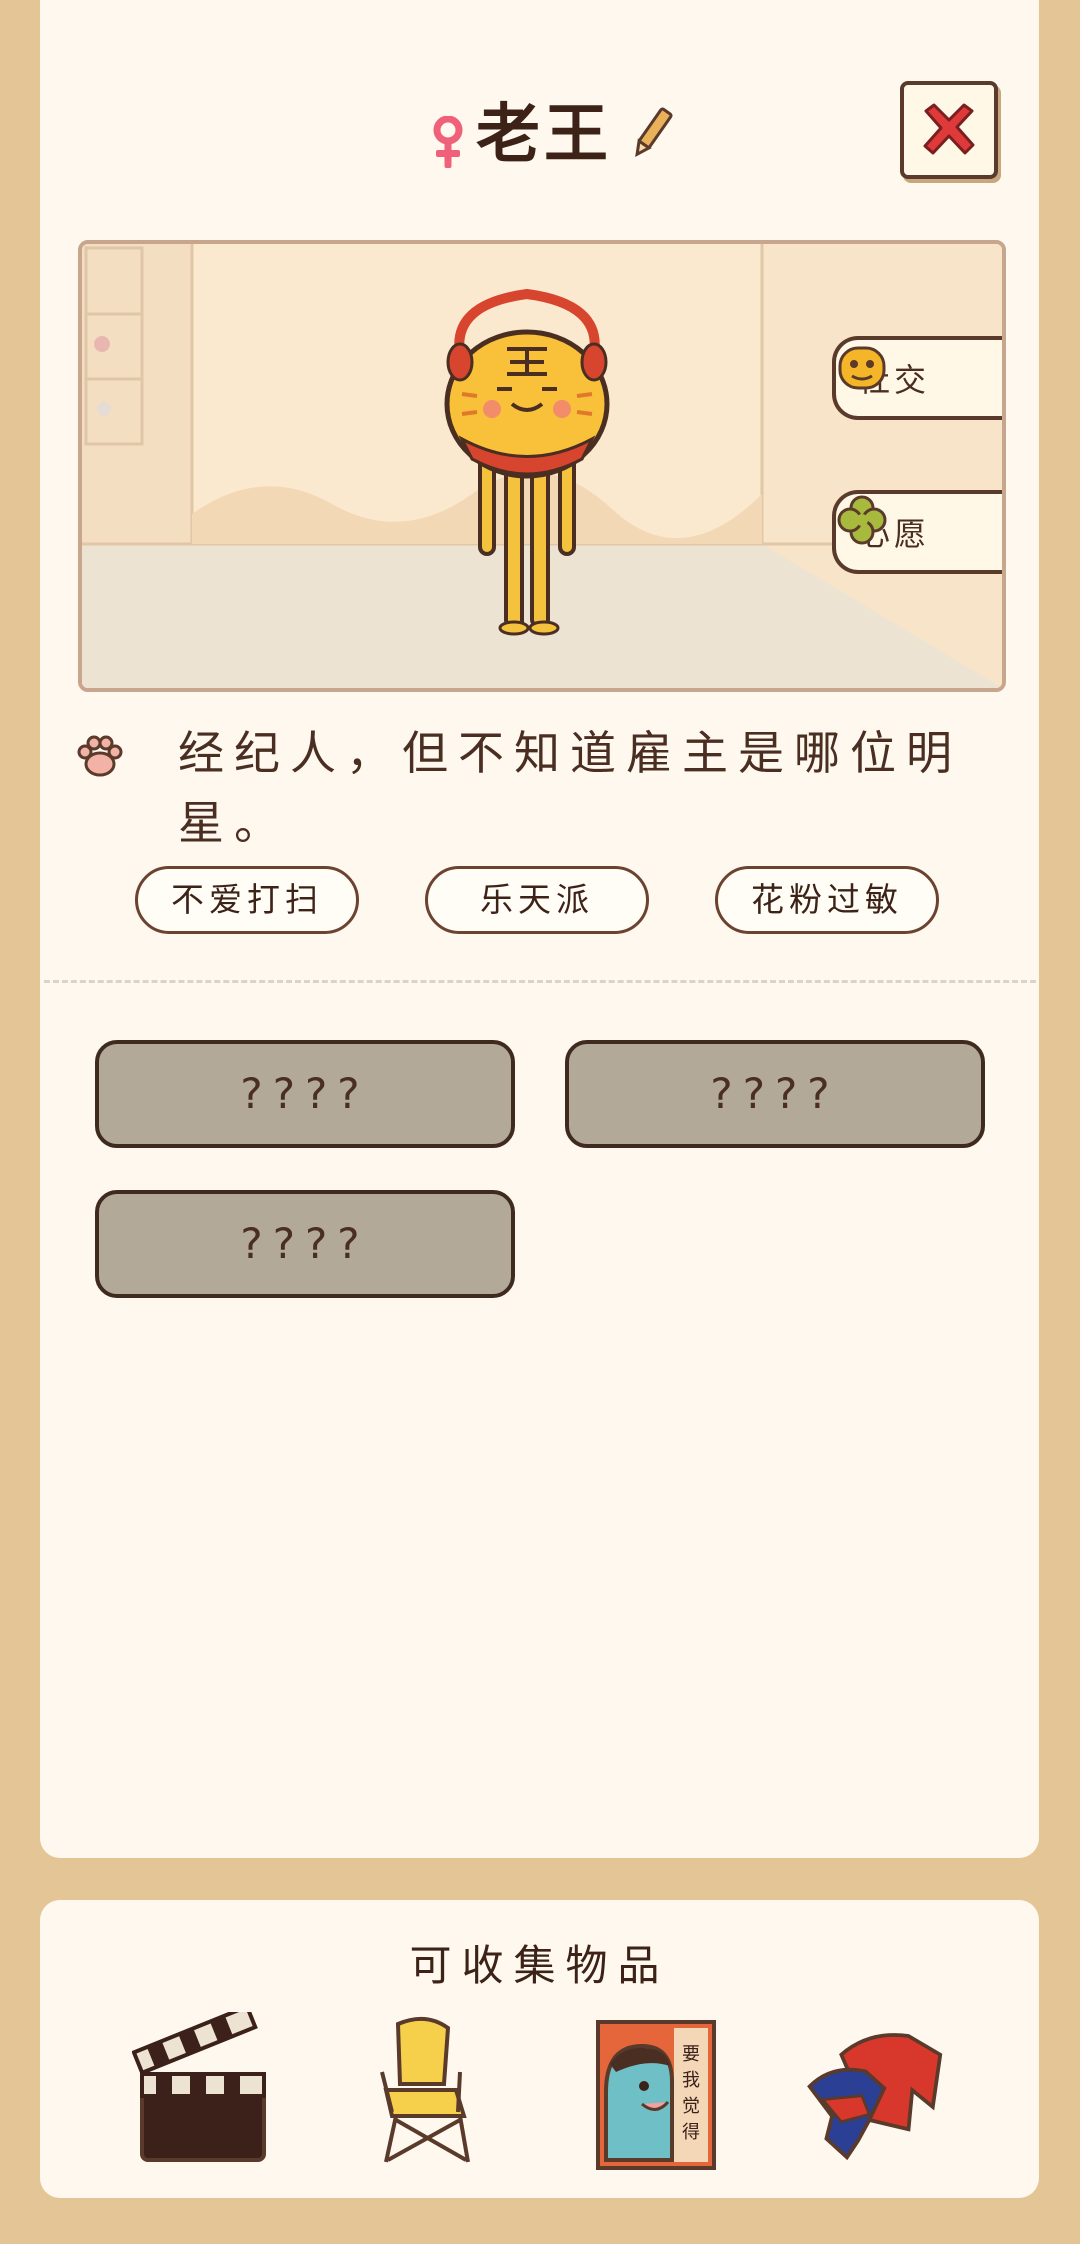 This screenshot has width=1080, height=2244. What do you see at coordinates (539, 1965) in the screenshot?
I see `collectibles-title: 可收集物品` at bounding box center [539, 1965].